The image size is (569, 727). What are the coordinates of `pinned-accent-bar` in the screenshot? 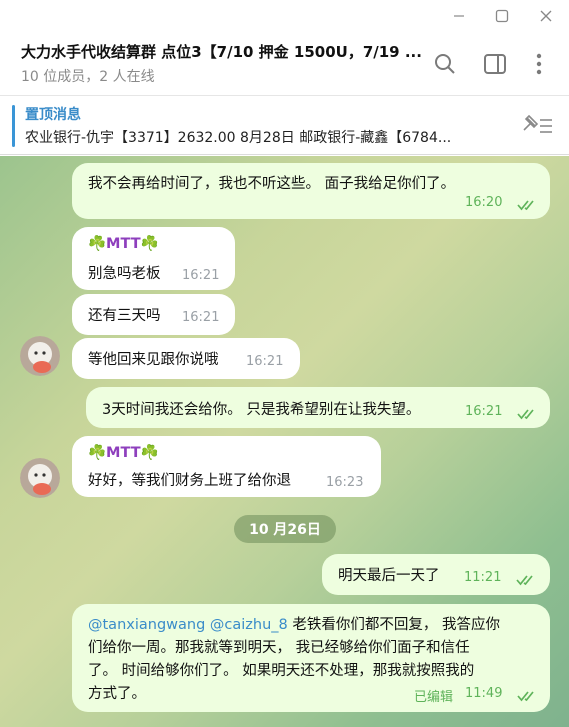 It's located at (13, 126).